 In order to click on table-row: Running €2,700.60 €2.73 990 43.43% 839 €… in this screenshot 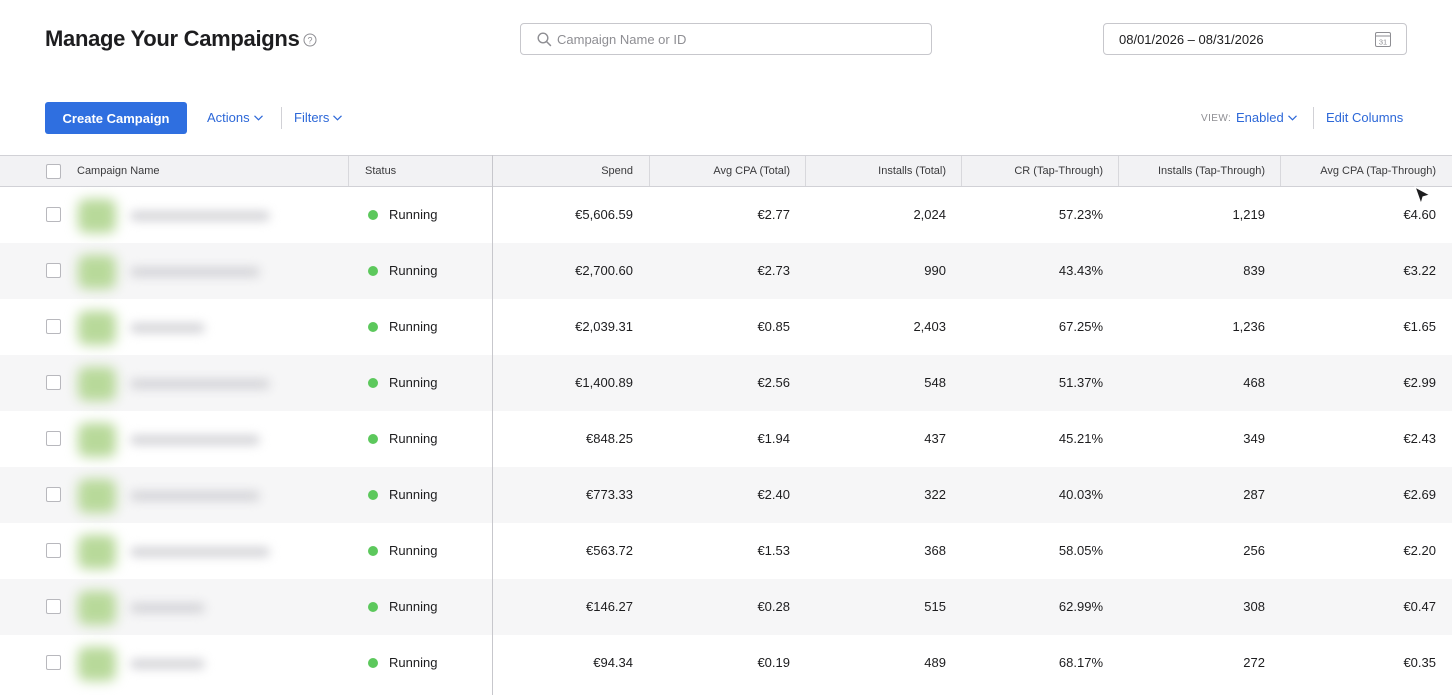, I will do `click(726, 271)`.